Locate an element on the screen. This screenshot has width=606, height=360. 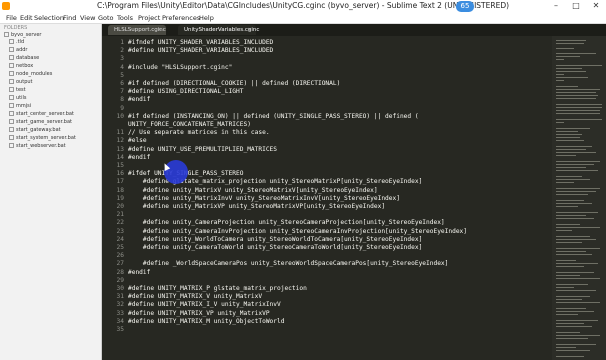
code-line: #define UNITY_MATRIX_VP unity_MatrixVP is located at coordinates (199, 313).